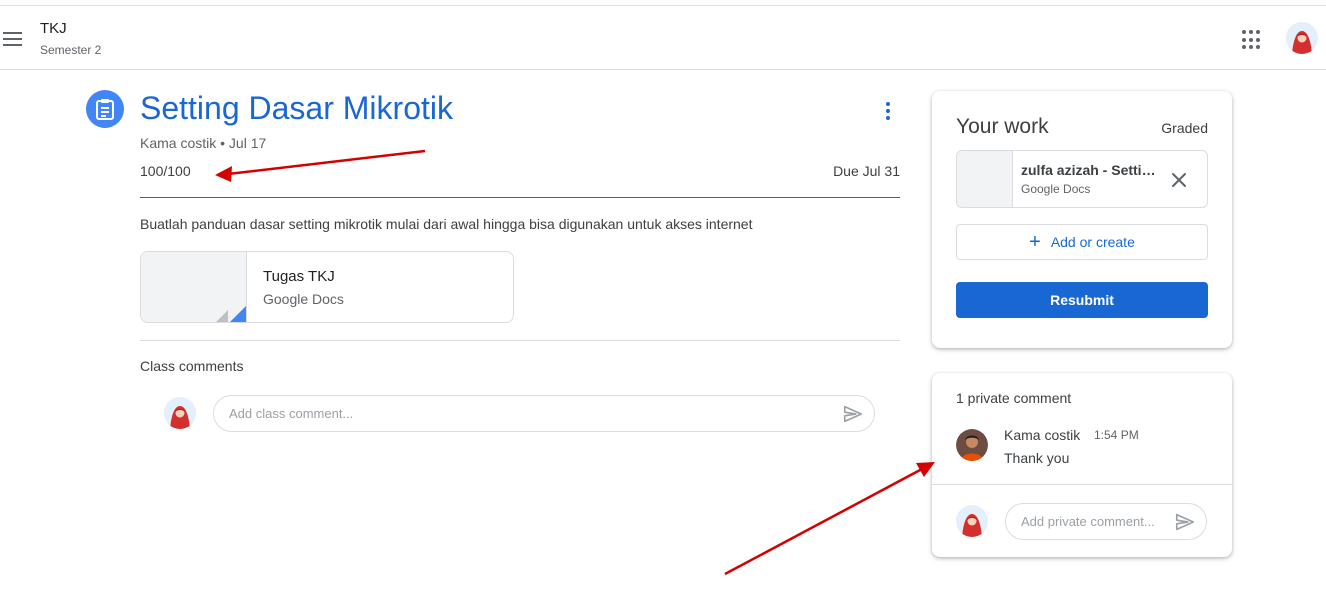  What do you see at coordinates (327, 287) in the screenshot?
I see `attachment-card: Tugas TKJ Google Docs` at bounding box center [327, 287].